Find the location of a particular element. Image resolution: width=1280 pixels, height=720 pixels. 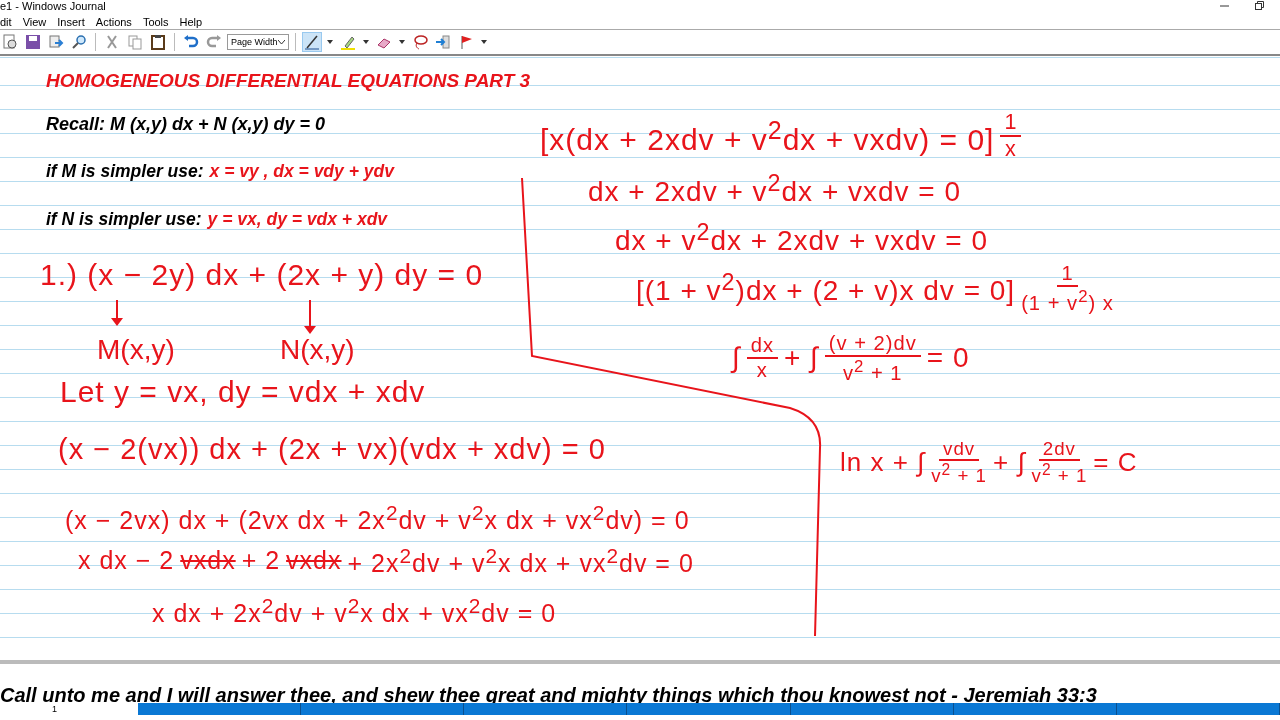

substitution-formula: y = vx, dy = vdx + xdv is located at coordinates (297, 220).